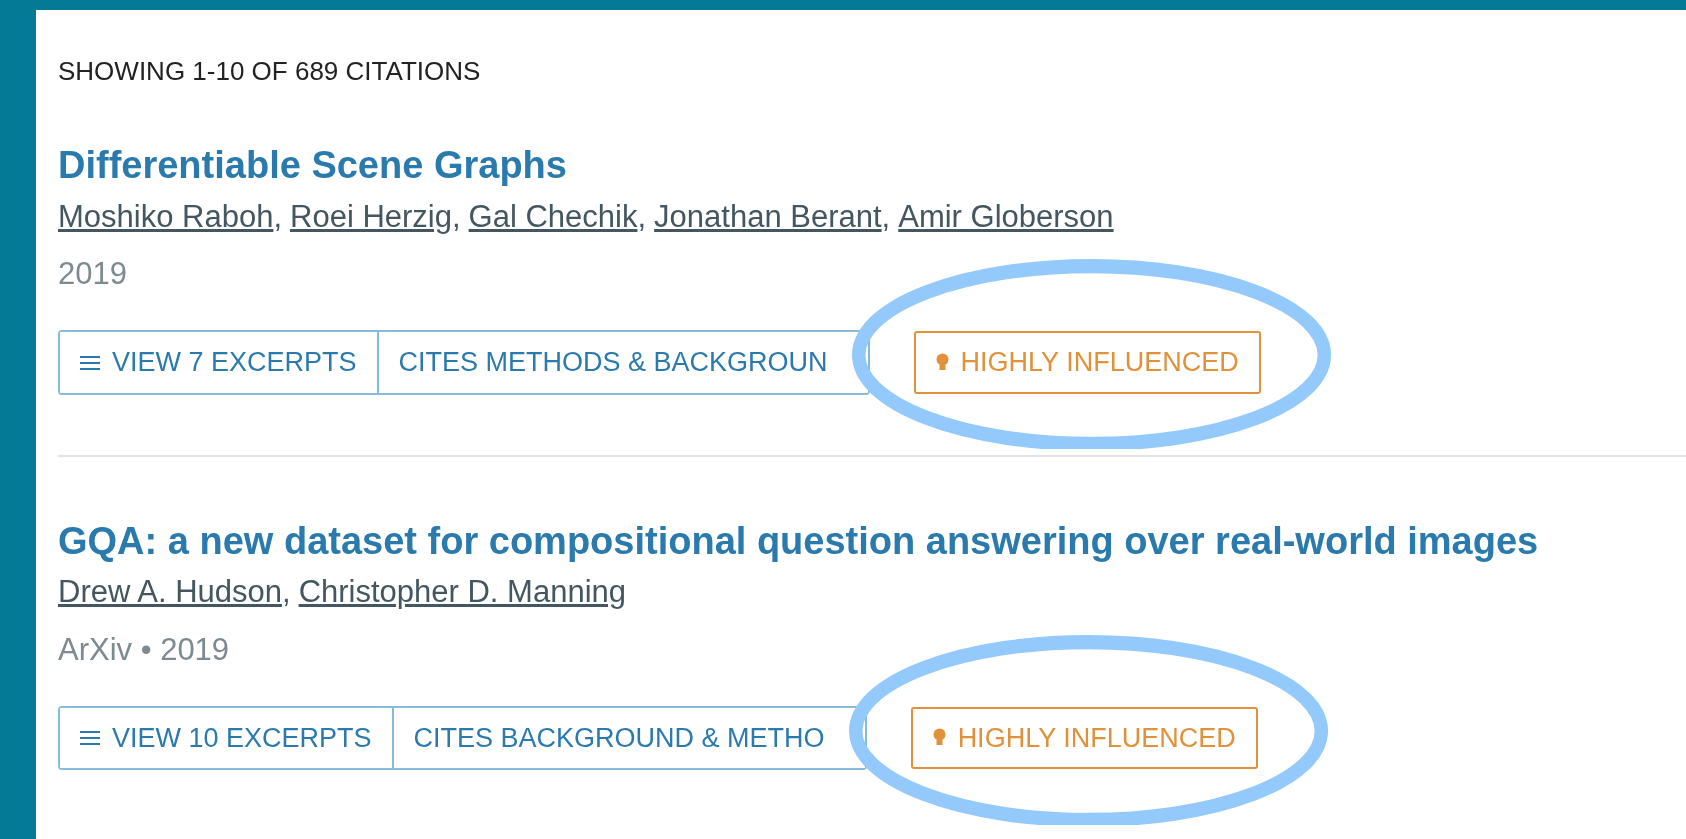 This screenshot has height=839, width=1686. I want to click on author-link: Amir Globerson, so click(1006, 217).